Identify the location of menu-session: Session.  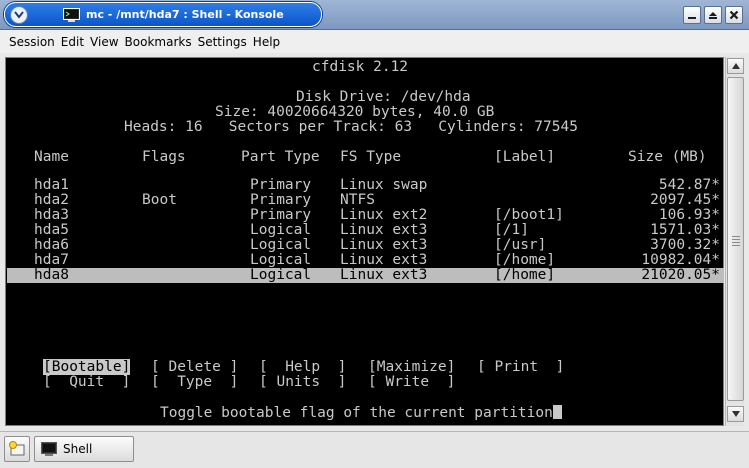
(32, 42).